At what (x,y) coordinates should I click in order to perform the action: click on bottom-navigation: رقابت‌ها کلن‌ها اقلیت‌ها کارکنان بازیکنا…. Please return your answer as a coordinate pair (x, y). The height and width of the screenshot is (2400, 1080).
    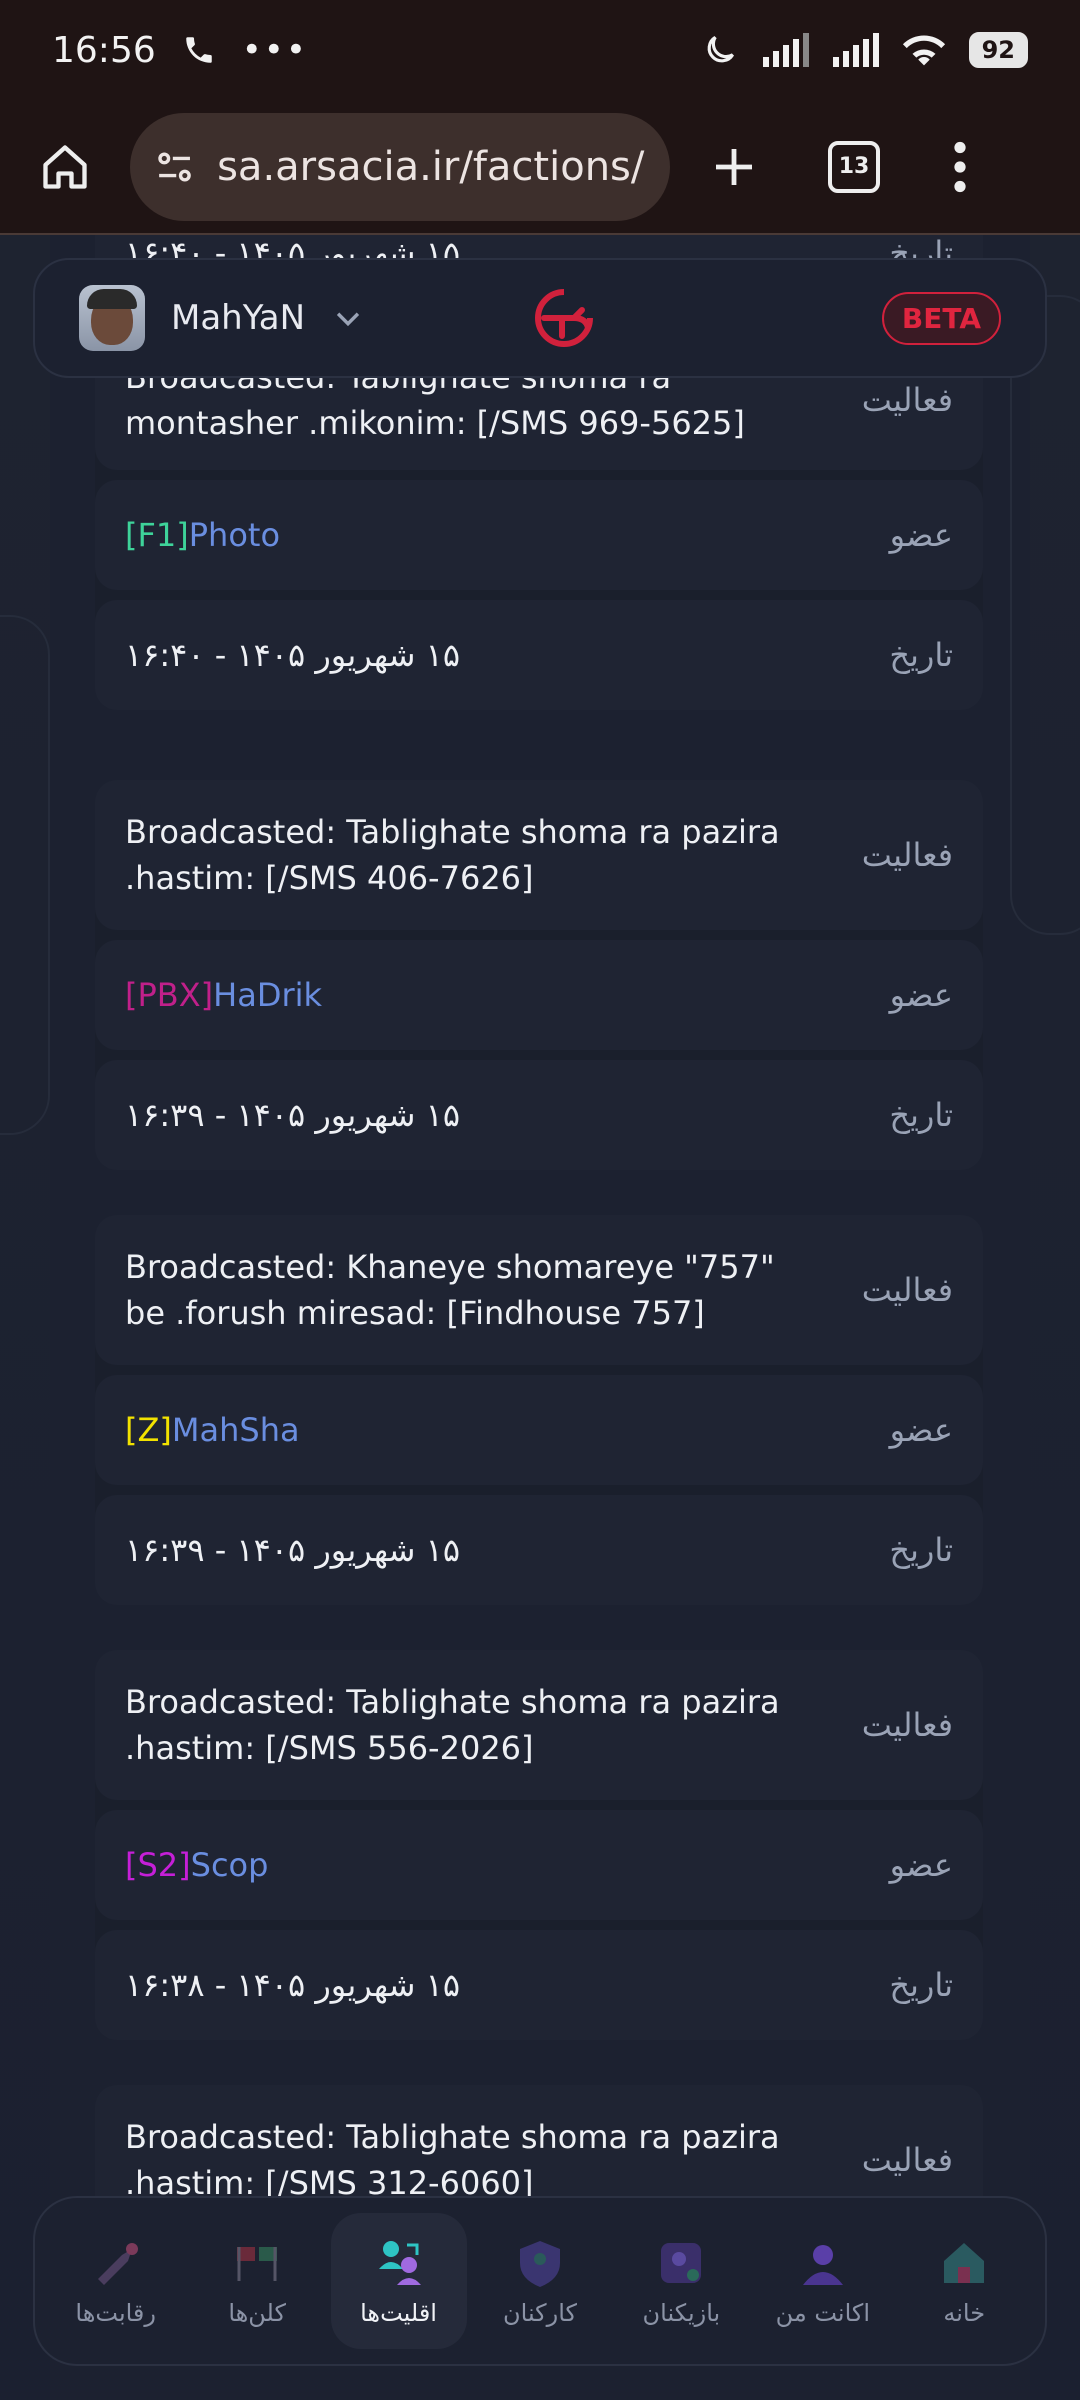
    Looking at the image, I should click on (540, 2281).